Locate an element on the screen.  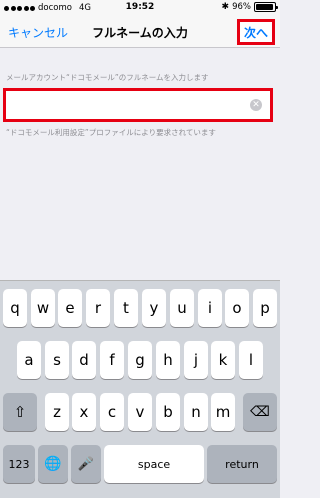
next-button: 次へ is located at coordinates (256, 32).